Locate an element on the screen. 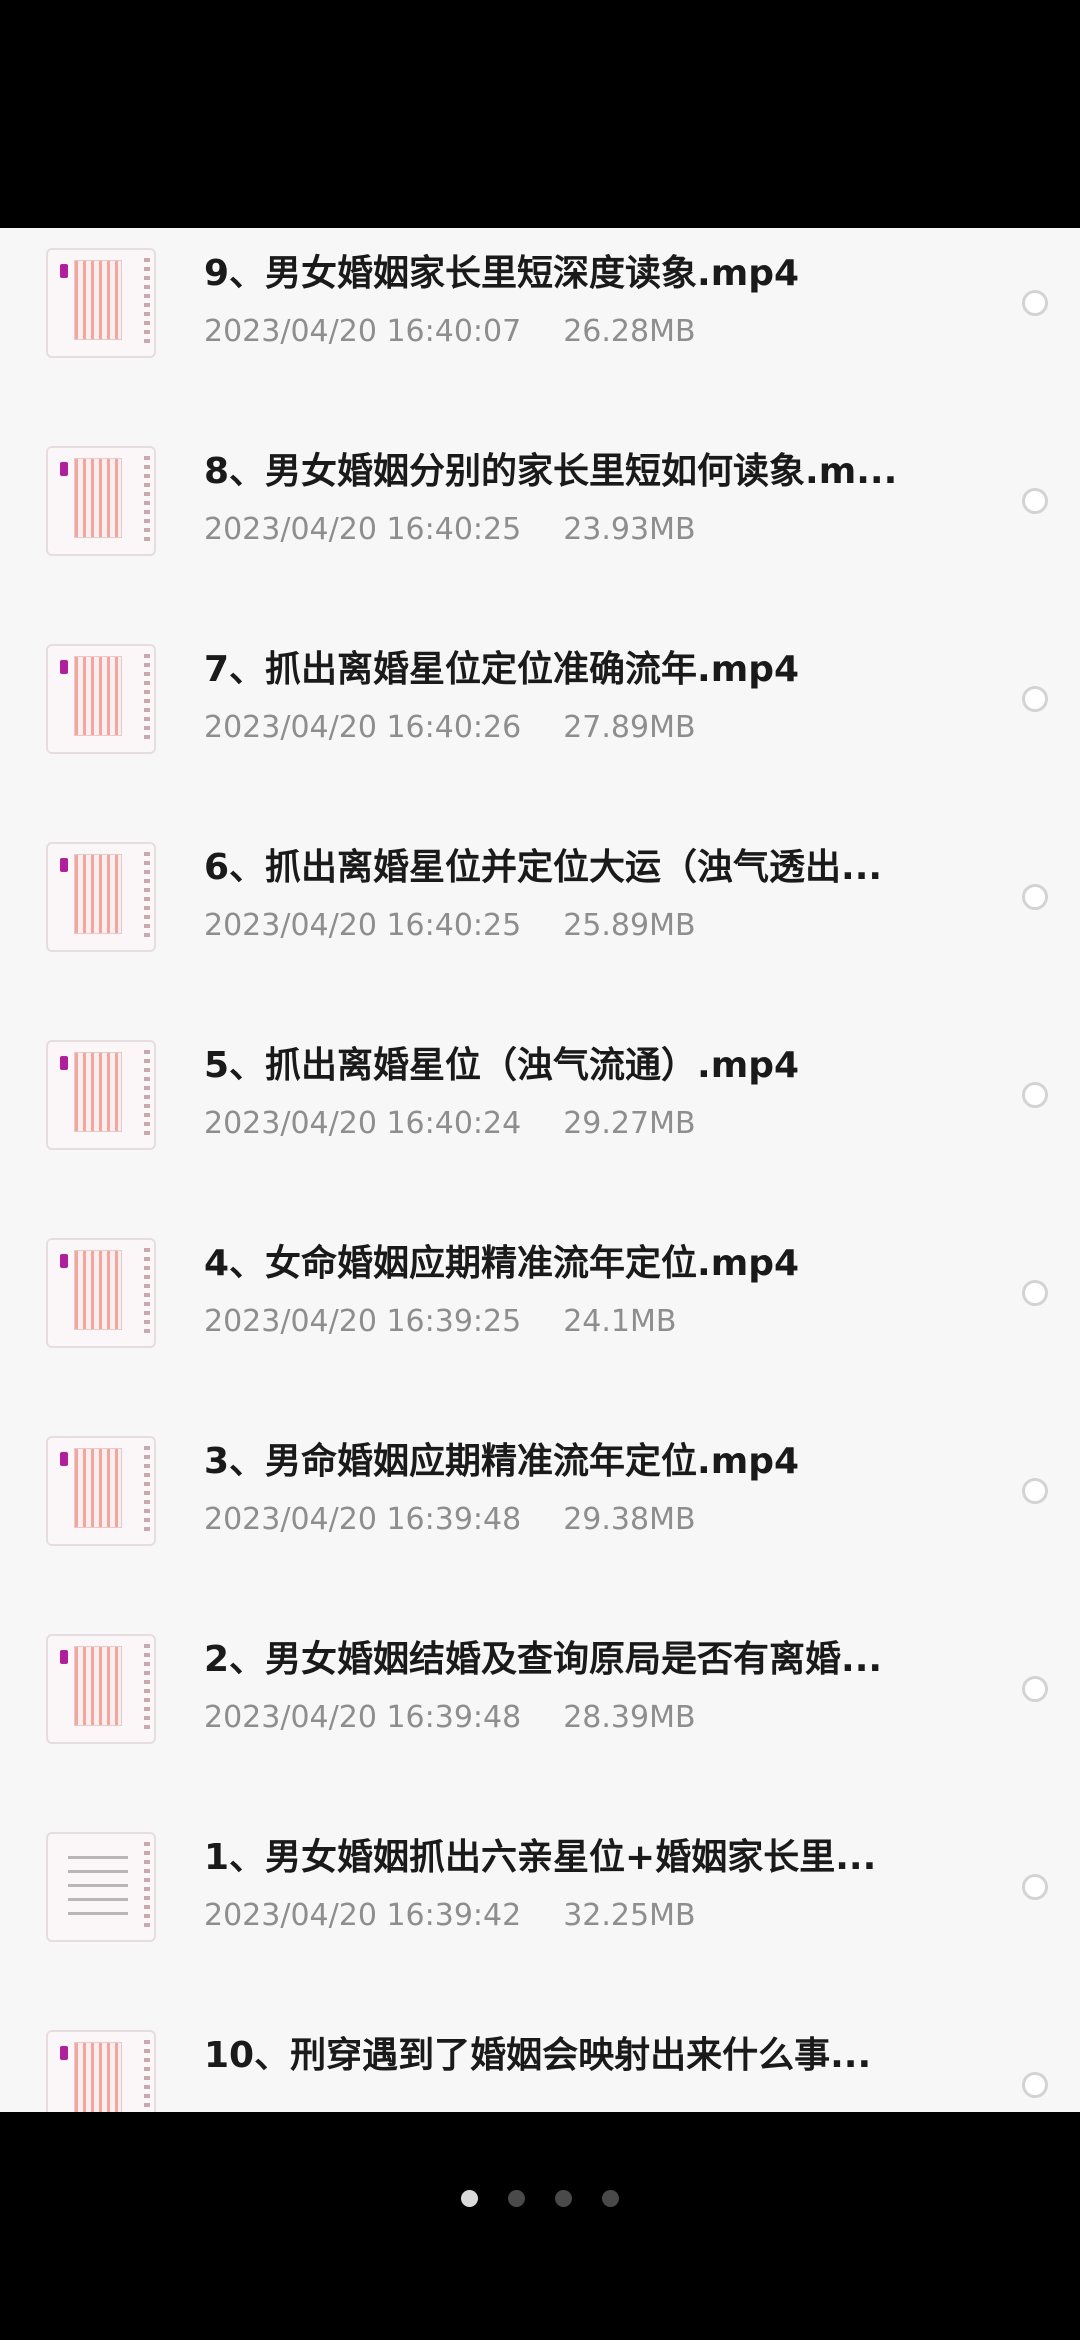 The image size is (1080, 2340). file-size: 29.38MB is located at coordinates (629, 1519).